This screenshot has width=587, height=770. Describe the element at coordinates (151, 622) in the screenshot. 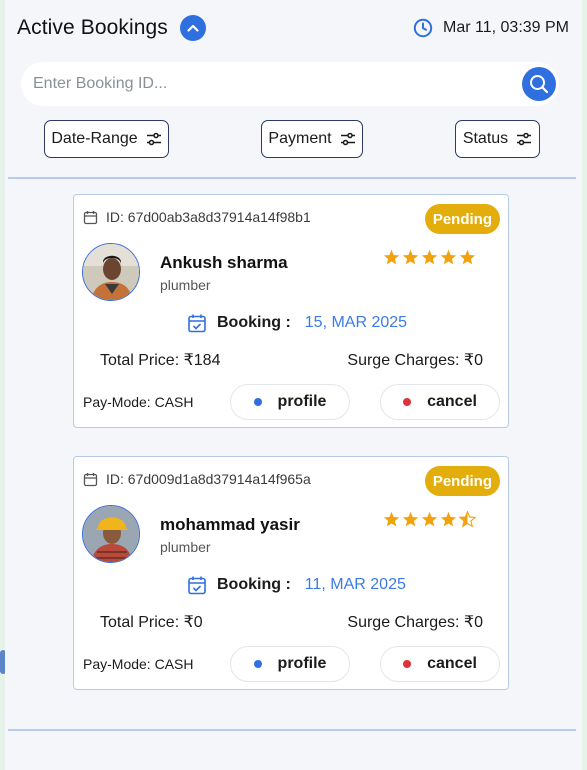

I see `total-price: Total Price: ₹0` at that location.